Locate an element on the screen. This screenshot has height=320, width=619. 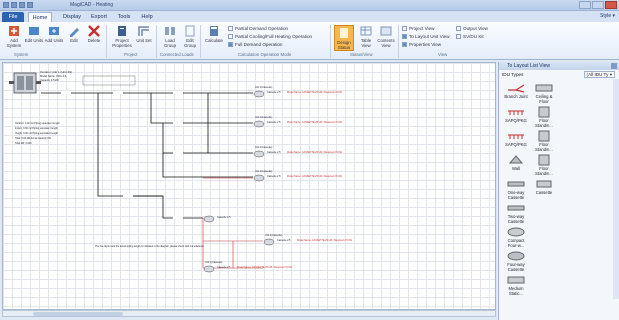
table-view-button: Table View is located at coordinates (366, 36).